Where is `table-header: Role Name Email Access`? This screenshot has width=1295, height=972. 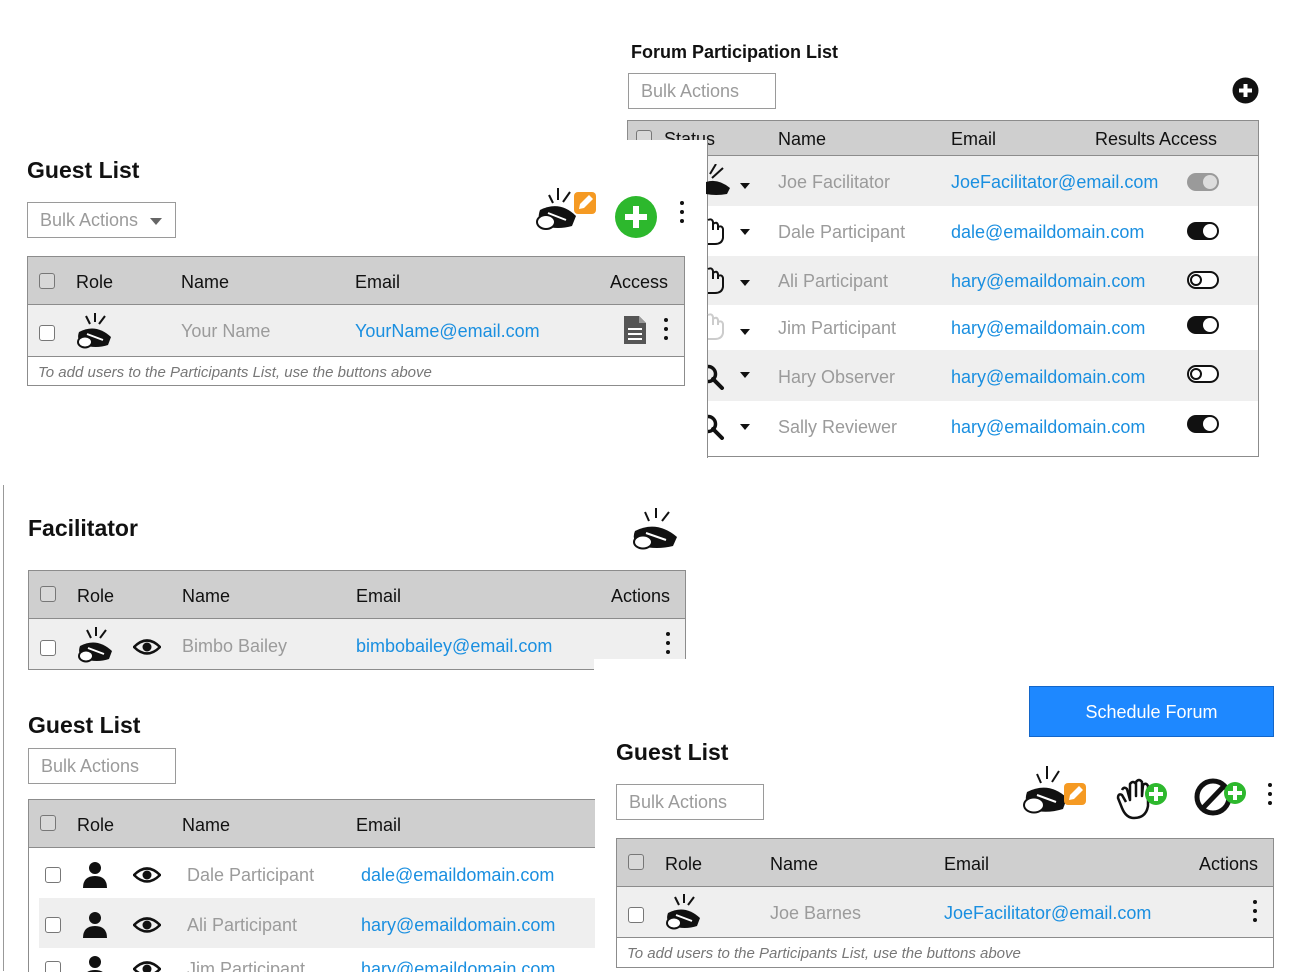
table-header: Role Name Email Access is located at coordinates (356, 281).